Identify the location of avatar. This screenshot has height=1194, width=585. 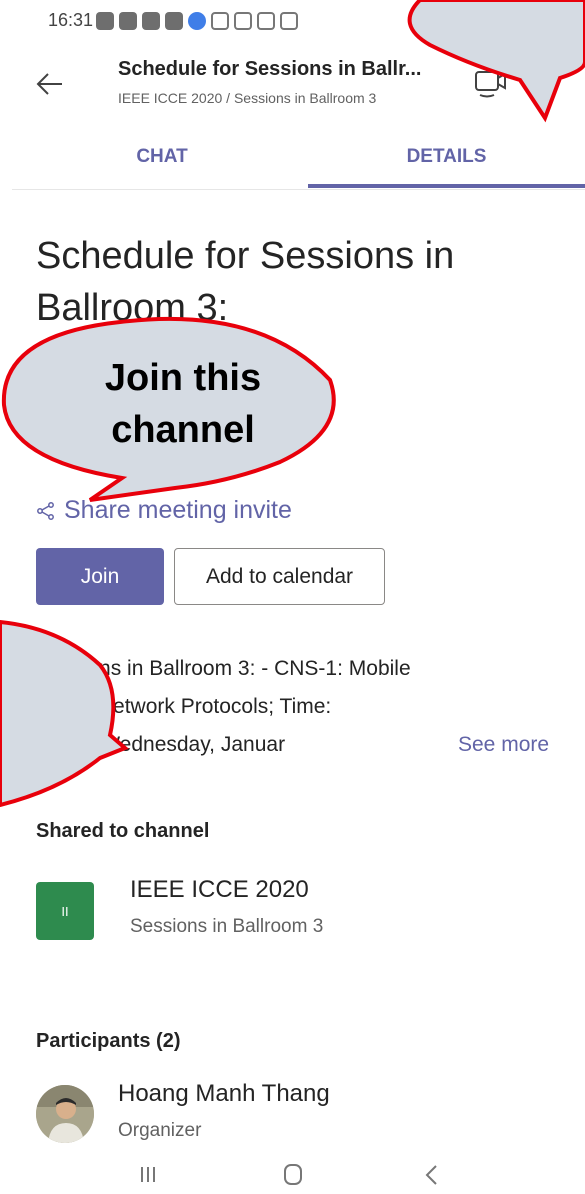
(65, 1114).